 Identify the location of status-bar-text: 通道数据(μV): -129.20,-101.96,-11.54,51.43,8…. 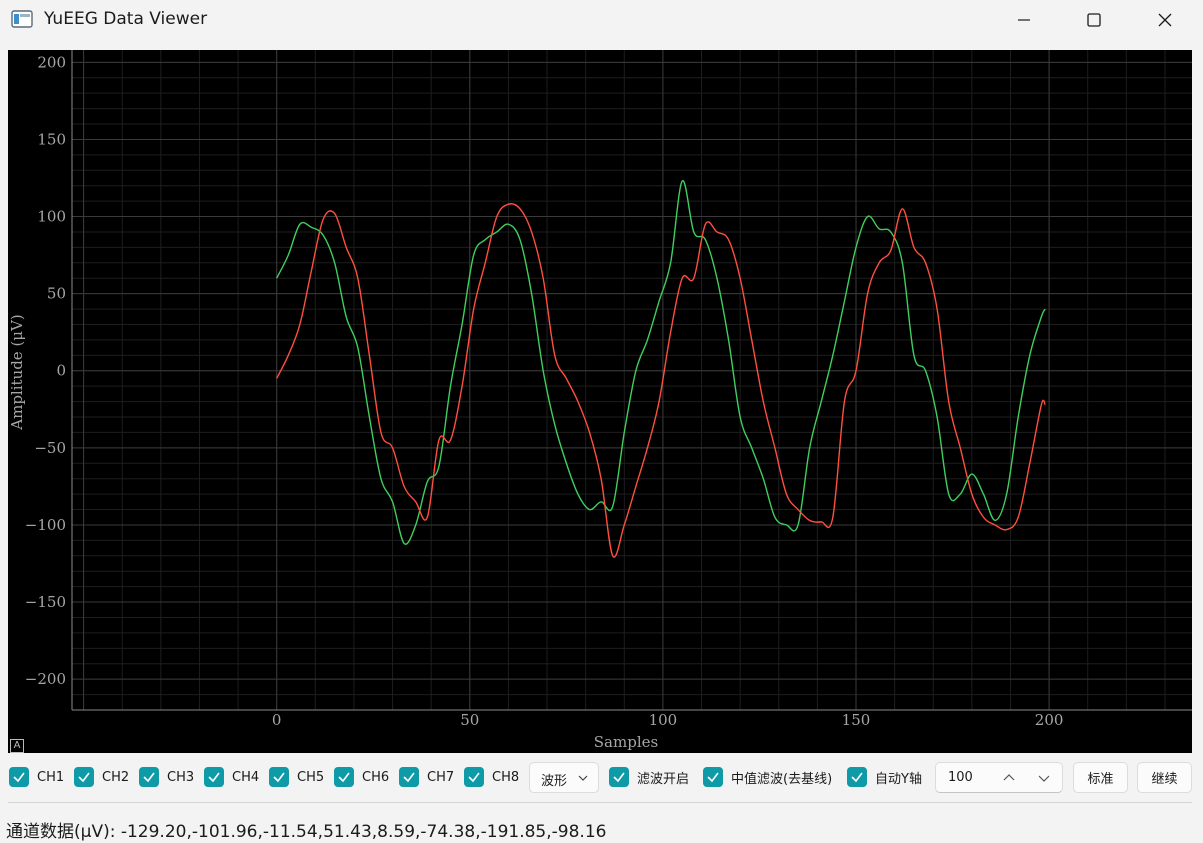
(306, 832).